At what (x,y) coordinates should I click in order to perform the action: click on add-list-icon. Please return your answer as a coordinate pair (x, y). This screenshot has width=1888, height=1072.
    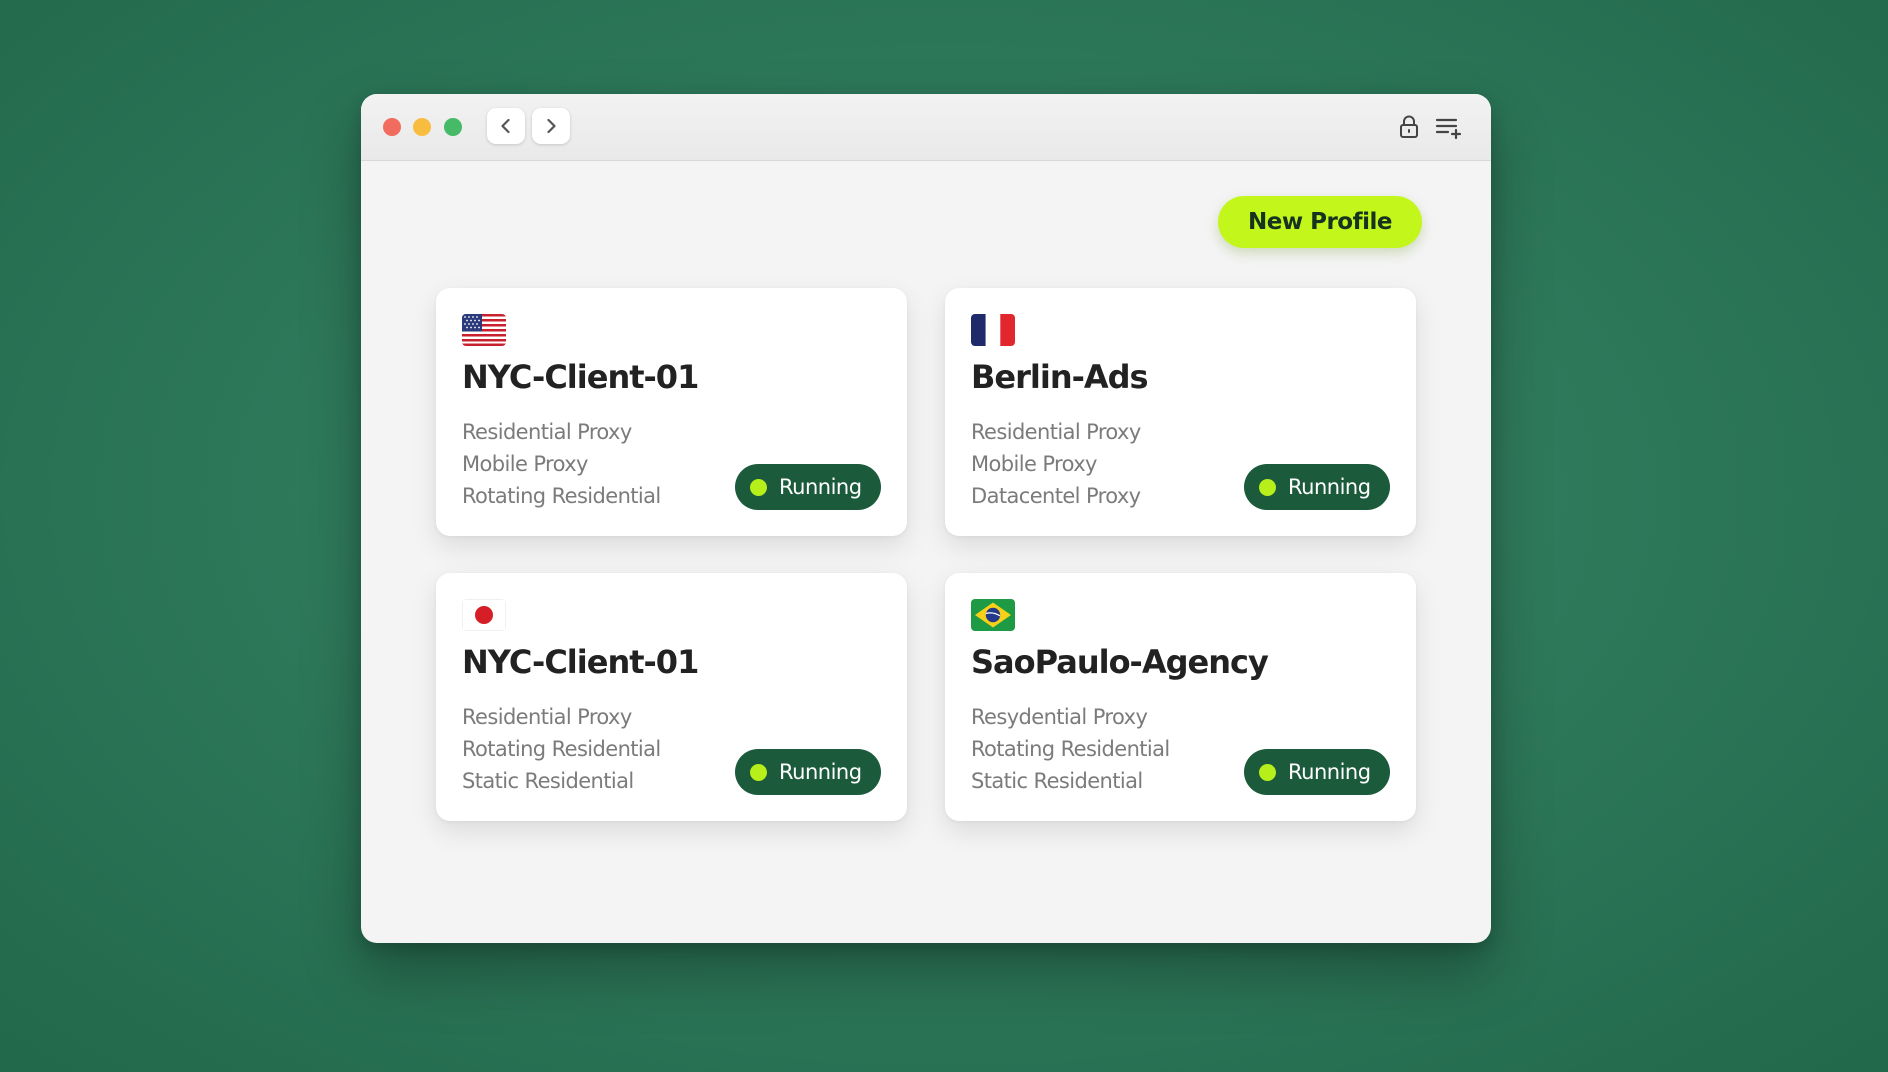
    Looking at the image, I should click on (1448, 127).